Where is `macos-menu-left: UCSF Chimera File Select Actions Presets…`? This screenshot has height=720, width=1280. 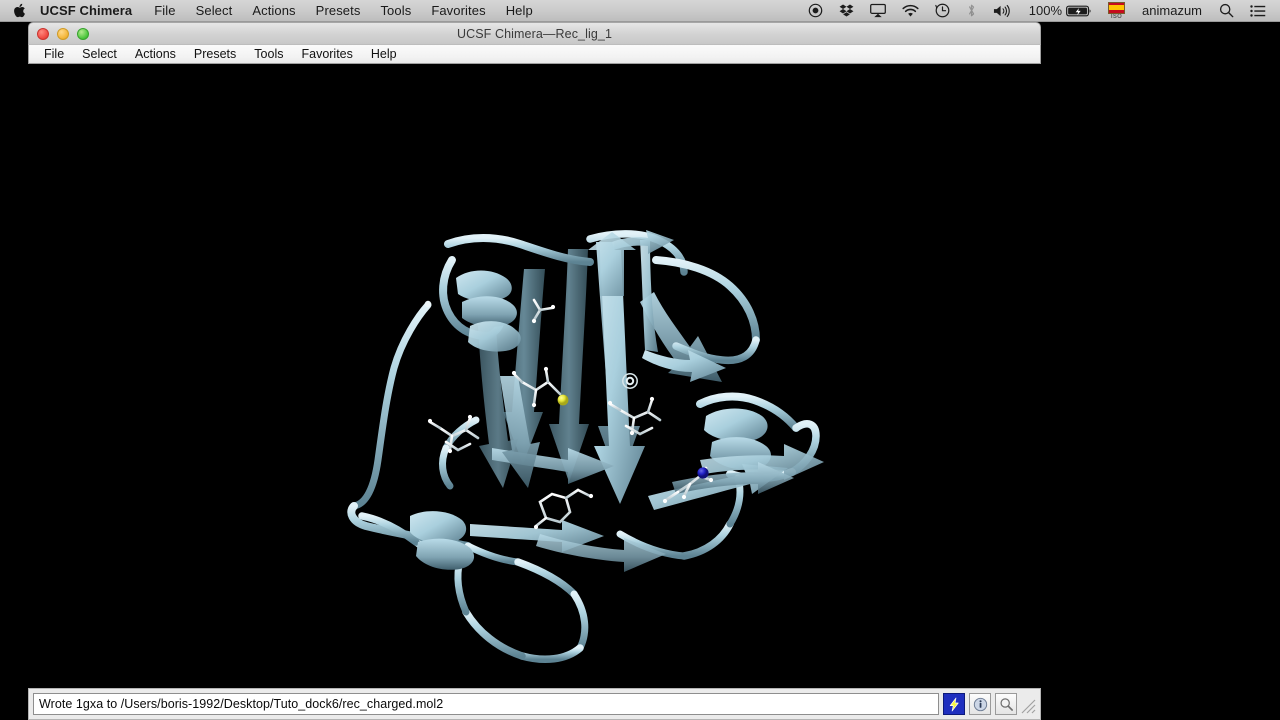 macos-menu-left: UCSF Chimera File Select Actions Presets… is located at coordinates (271, 11).